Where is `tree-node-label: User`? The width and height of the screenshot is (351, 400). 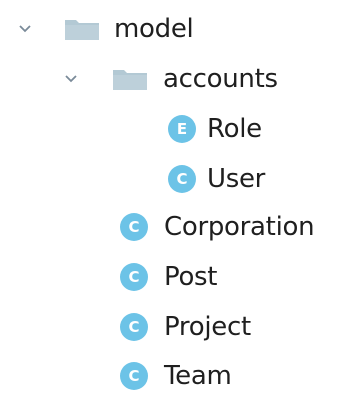
tree-node-label: User is located at coordinates (236, 179).